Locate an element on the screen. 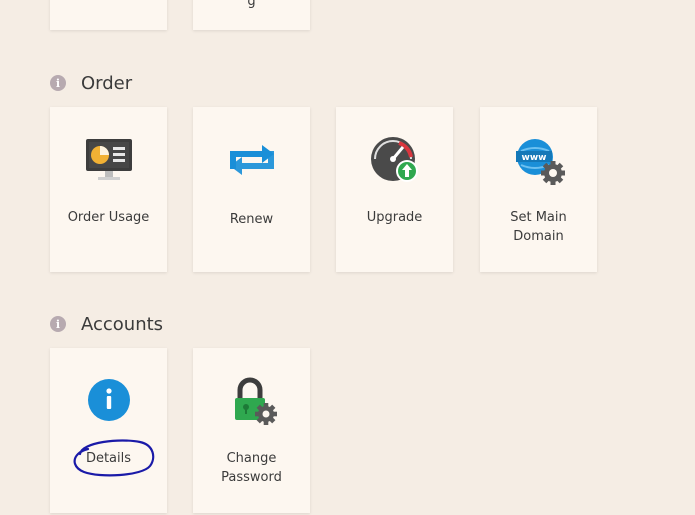 The width and height of the screenshot is (695, 515). renew-arrows-icon is located at coordinates (251, 160).